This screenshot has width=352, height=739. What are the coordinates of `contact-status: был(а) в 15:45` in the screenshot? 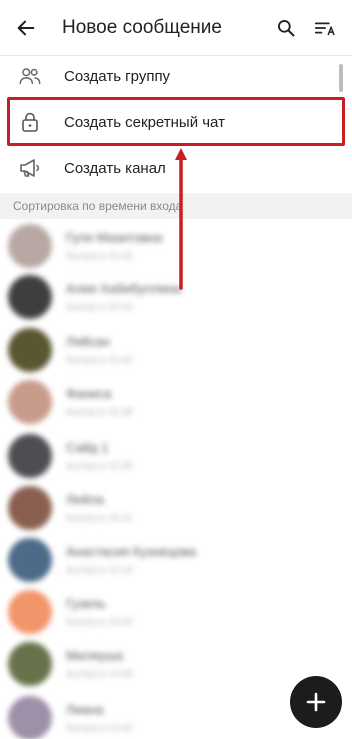 It's located at (99, 256).